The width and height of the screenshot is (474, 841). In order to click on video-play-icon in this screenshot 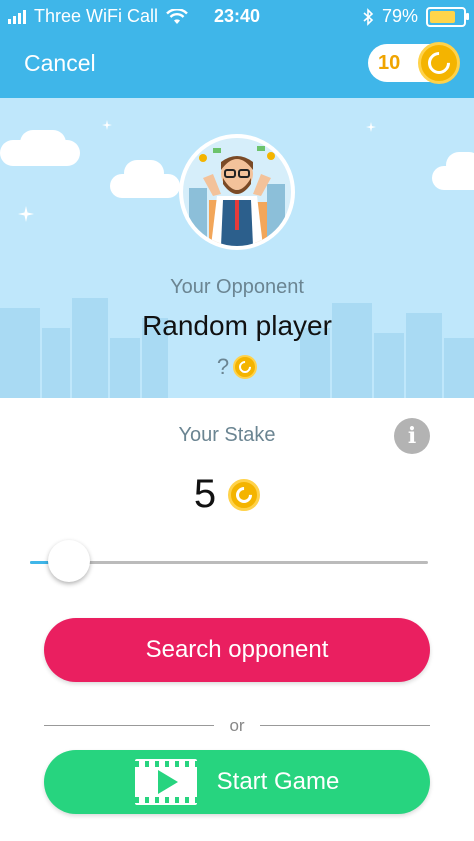, I will do `click(165, 782)`.